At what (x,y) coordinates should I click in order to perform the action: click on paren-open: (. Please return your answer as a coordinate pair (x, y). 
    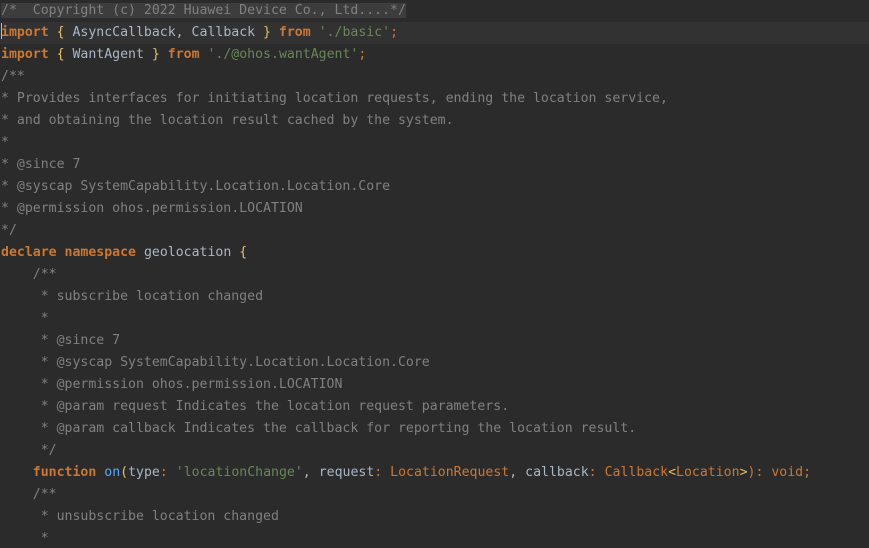
    Looking at the image, I should click on (124, 472).